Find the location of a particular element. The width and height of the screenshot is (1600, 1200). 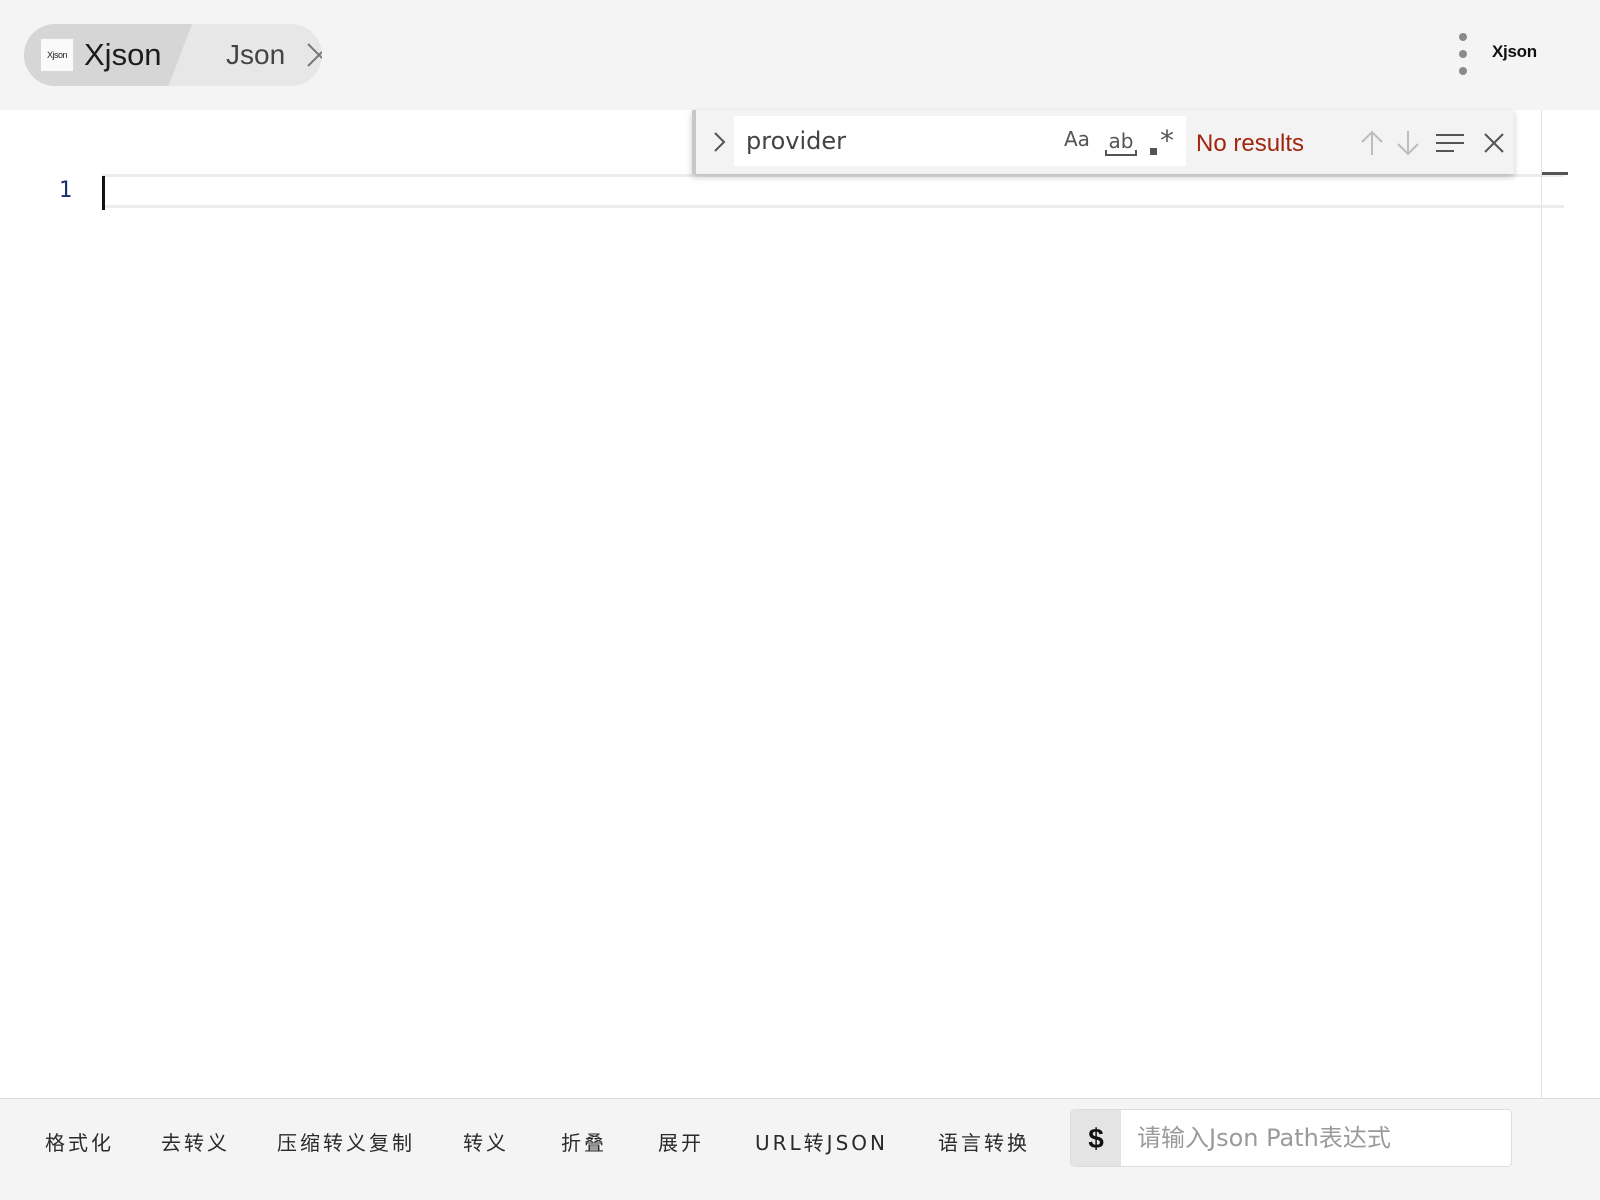

line-number: 1 is located at coordinates (65, 190).